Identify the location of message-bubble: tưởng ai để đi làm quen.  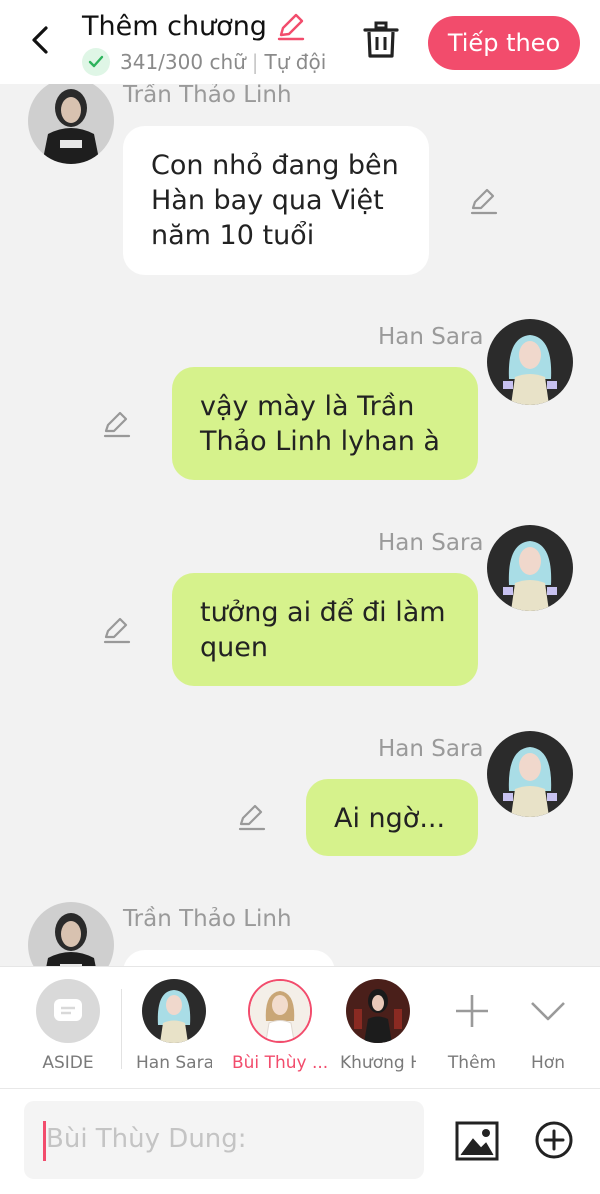
(325, 629).